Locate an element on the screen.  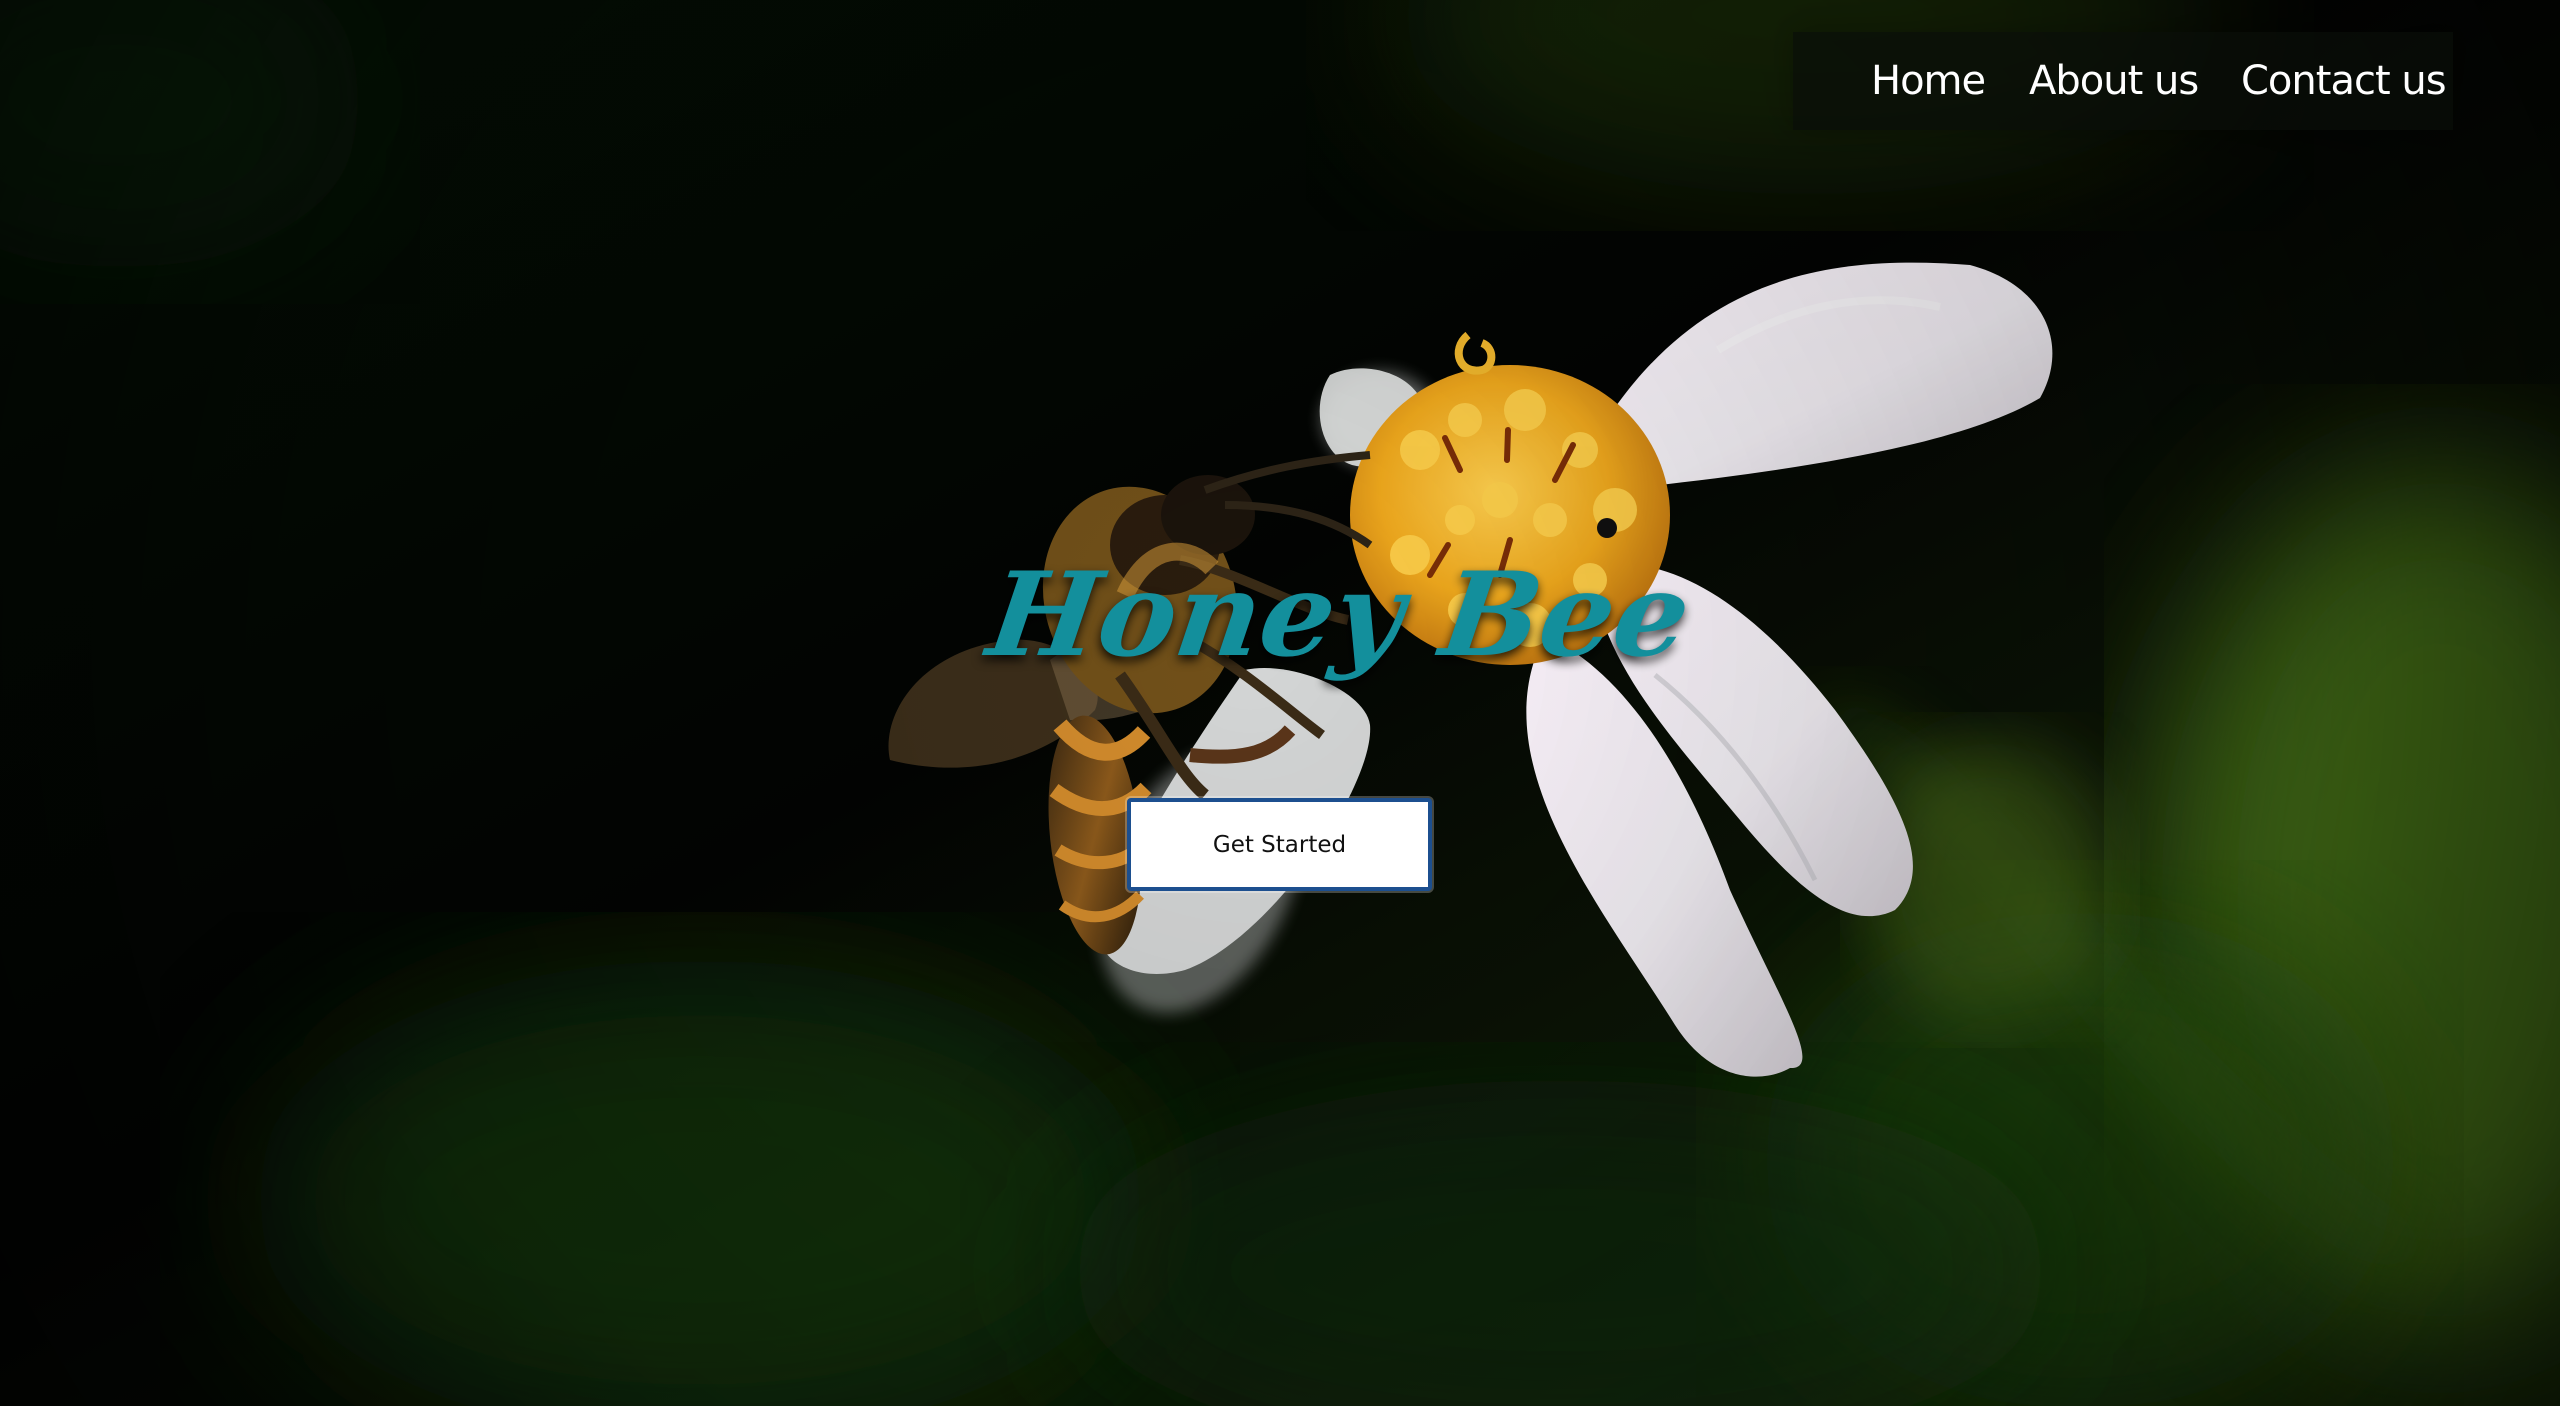
nav-contact-us-link: Contact us is located at coordinates (2344, 81).